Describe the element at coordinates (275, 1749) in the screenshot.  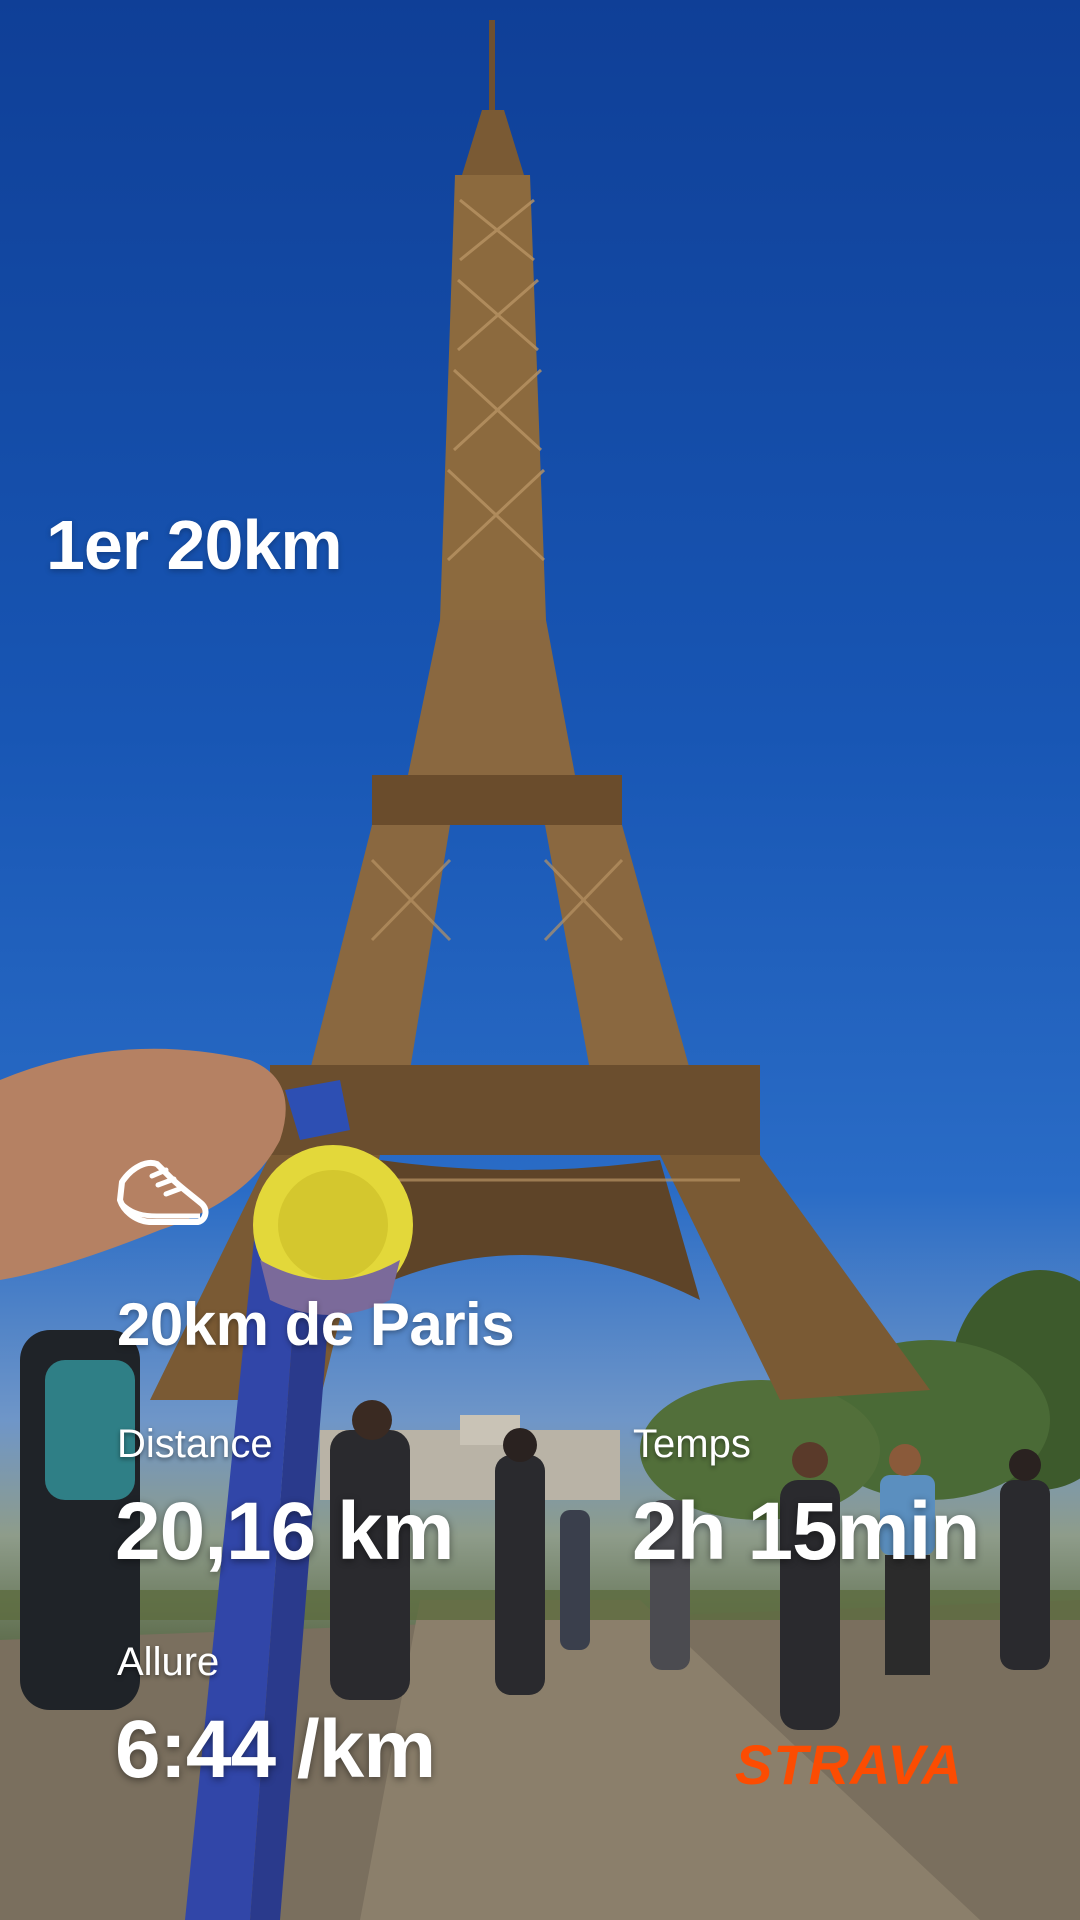
I see `pace-value: 6:44 /km` at that location.